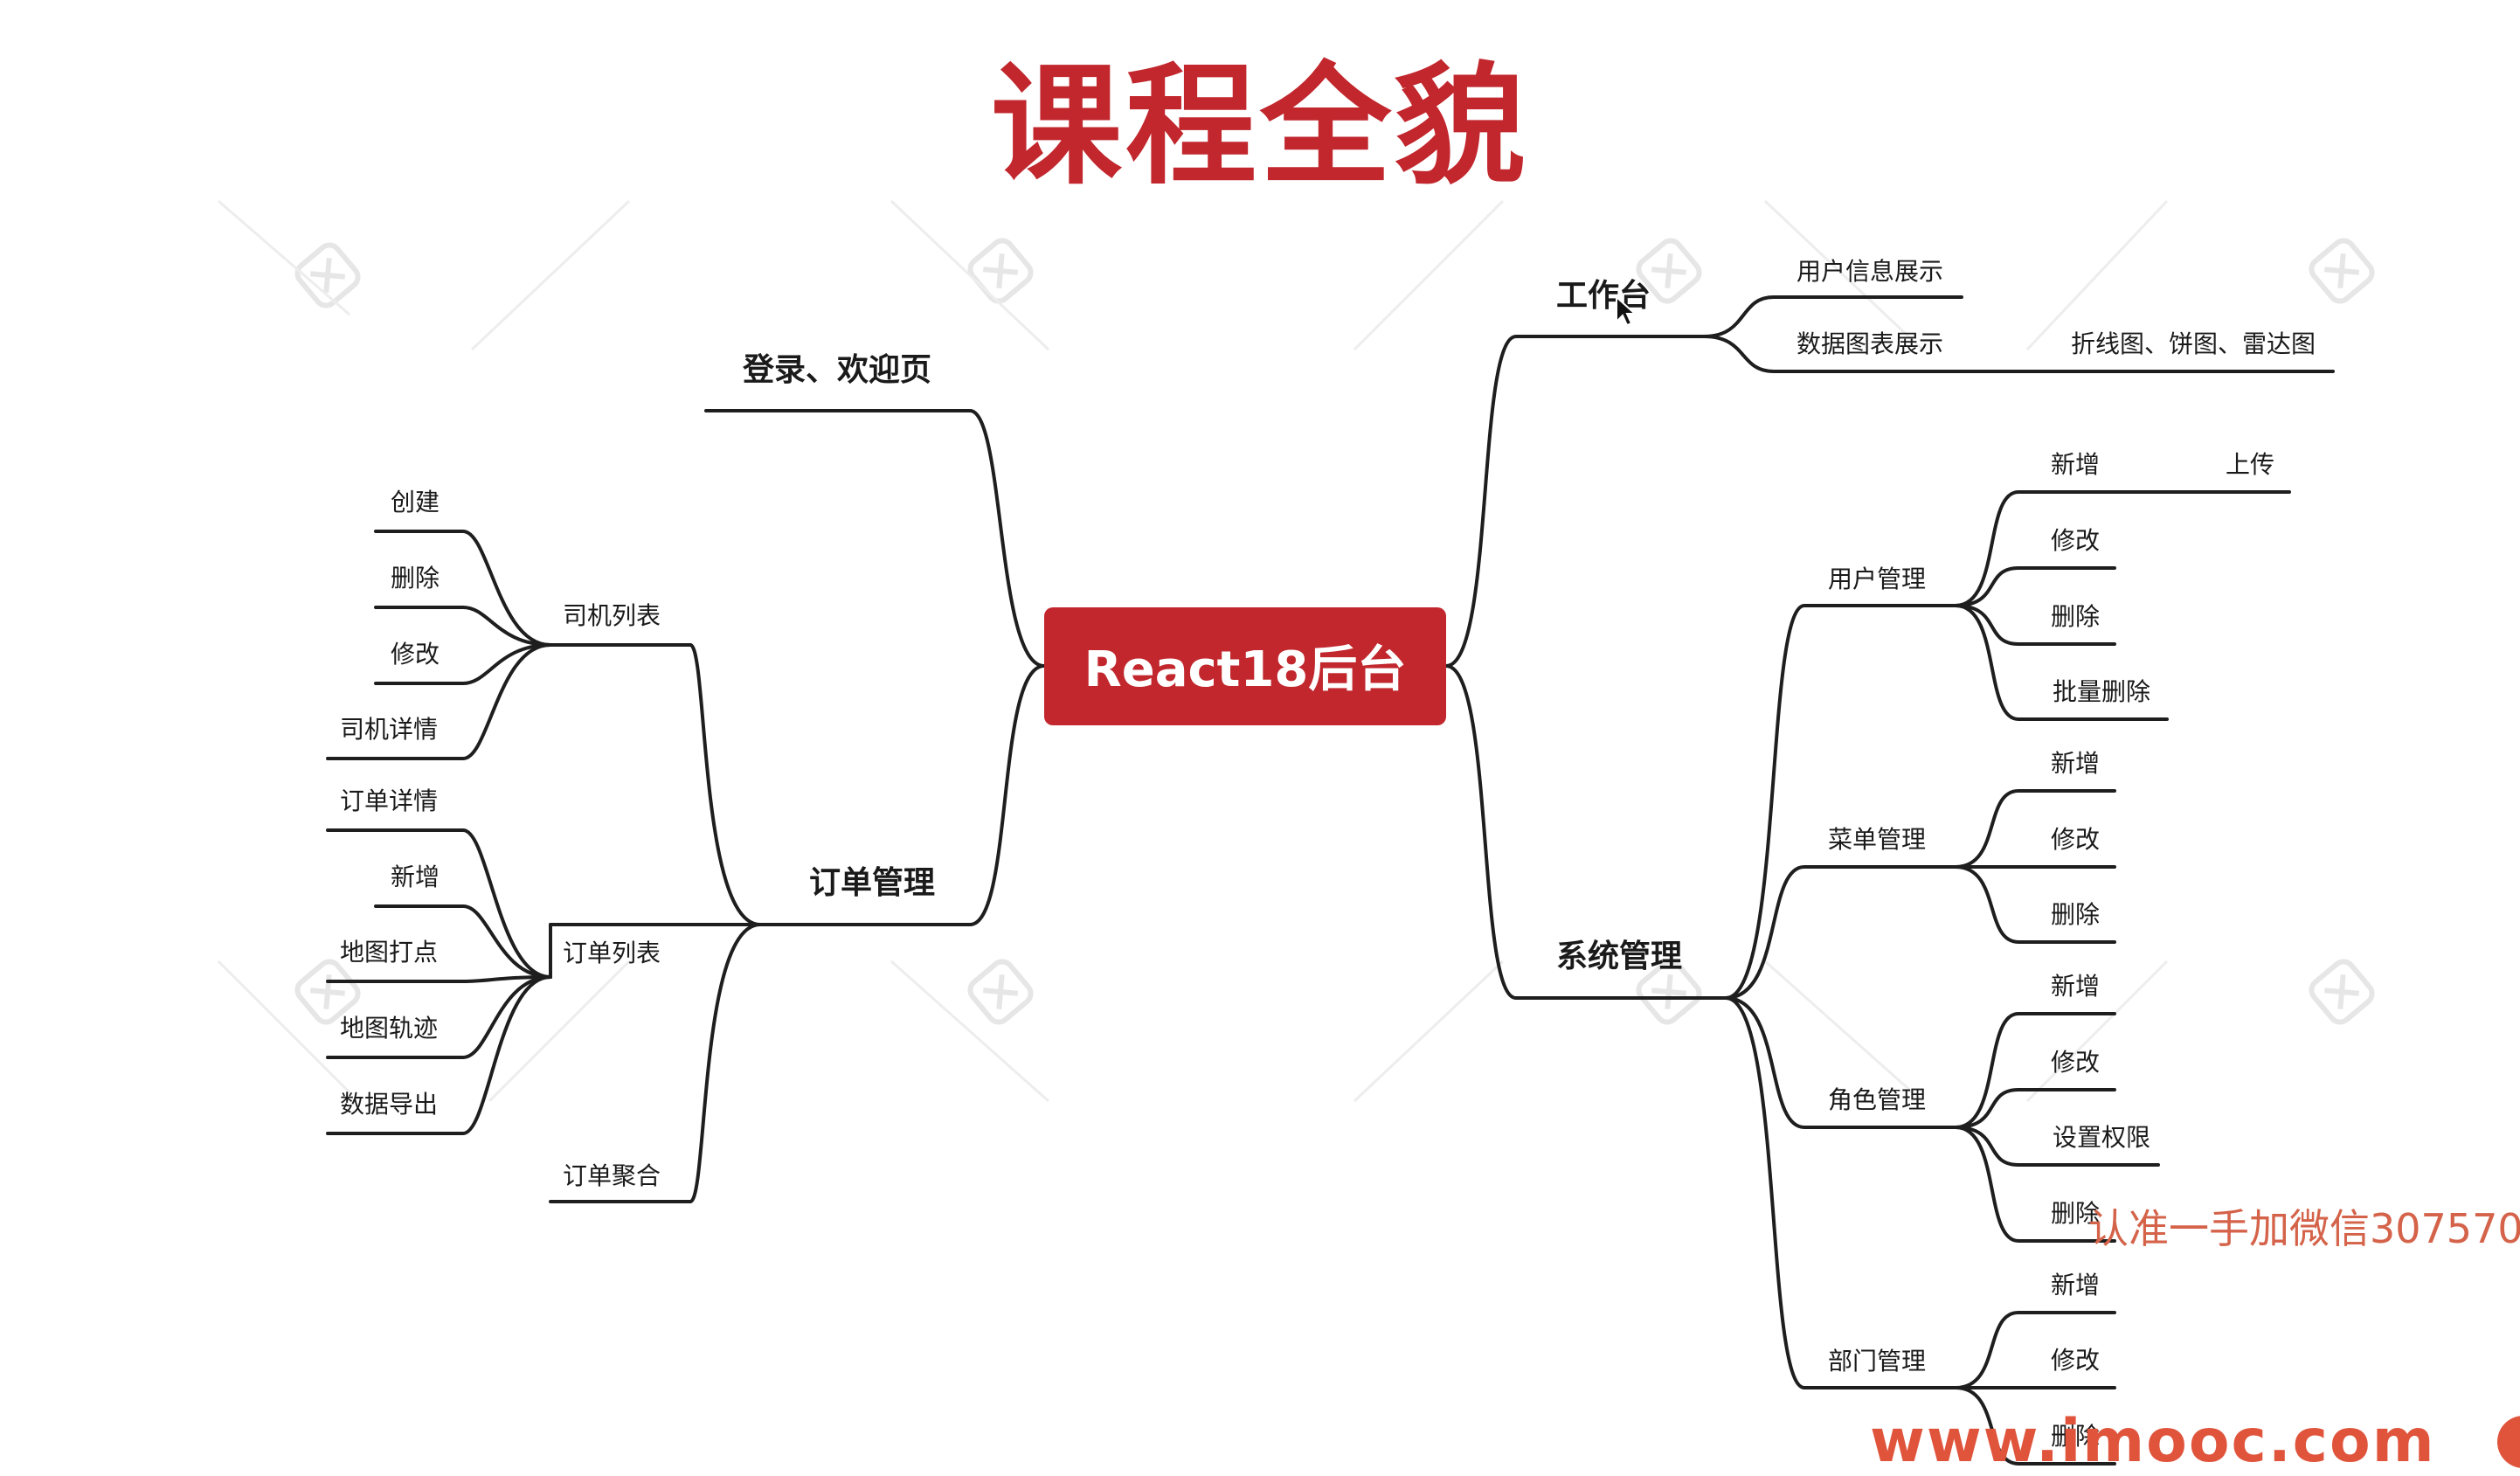  I want to click on node-menu-mgmt: 菜单管理, so click(1877, 839).